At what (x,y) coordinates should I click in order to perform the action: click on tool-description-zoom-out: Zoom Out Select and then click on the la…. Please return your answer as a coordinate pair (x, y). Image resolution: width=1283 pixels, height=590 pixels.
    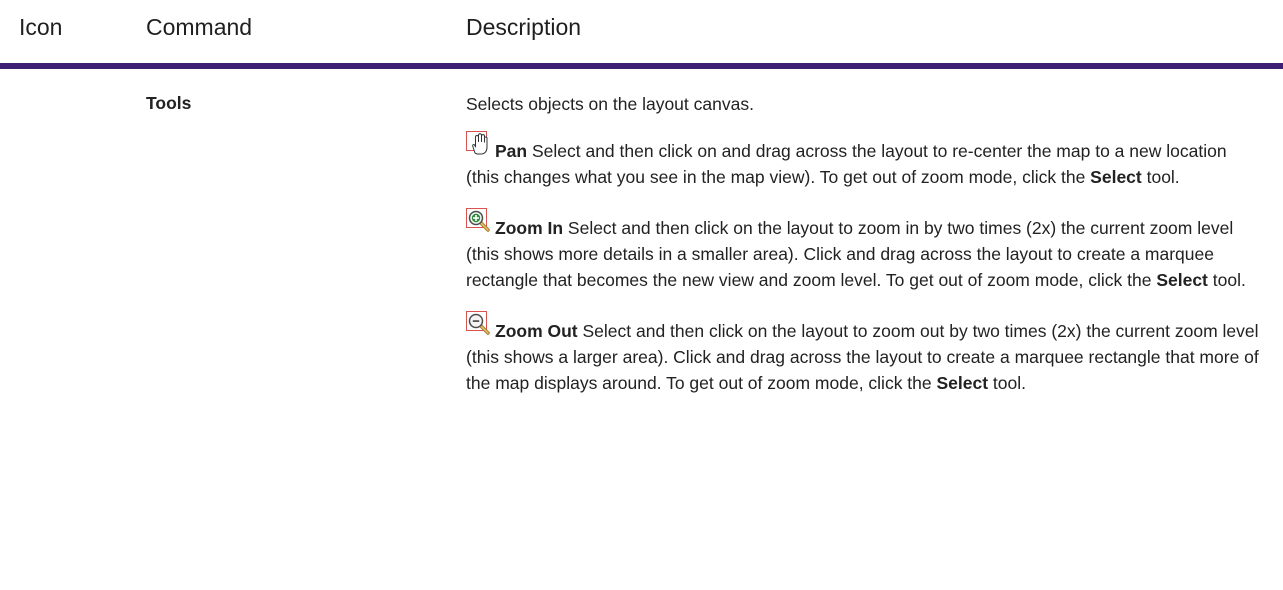
    Looking at the image, I should click on (864, 353).